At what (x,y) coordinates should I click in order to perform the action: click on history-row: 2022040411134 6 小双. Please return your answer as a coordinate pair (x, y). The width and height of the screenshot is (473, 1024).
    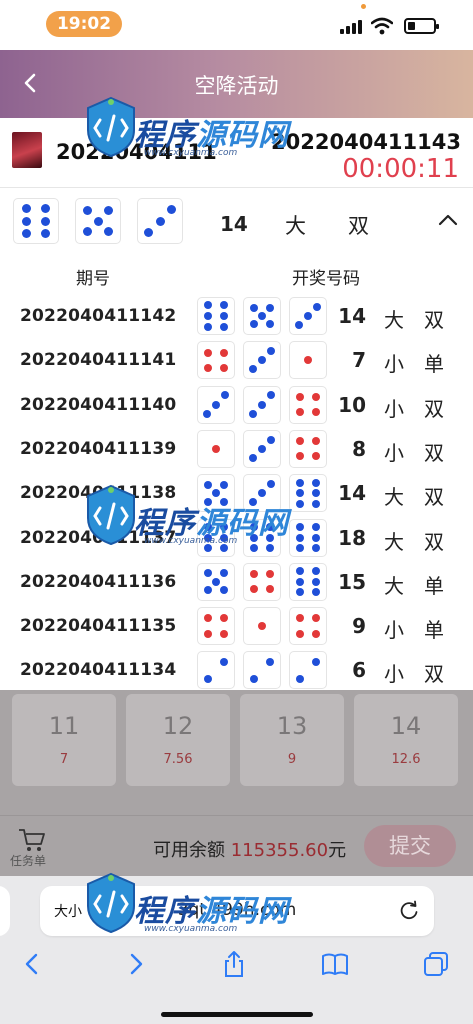
    Looking at the image, I should click on (236, 670).